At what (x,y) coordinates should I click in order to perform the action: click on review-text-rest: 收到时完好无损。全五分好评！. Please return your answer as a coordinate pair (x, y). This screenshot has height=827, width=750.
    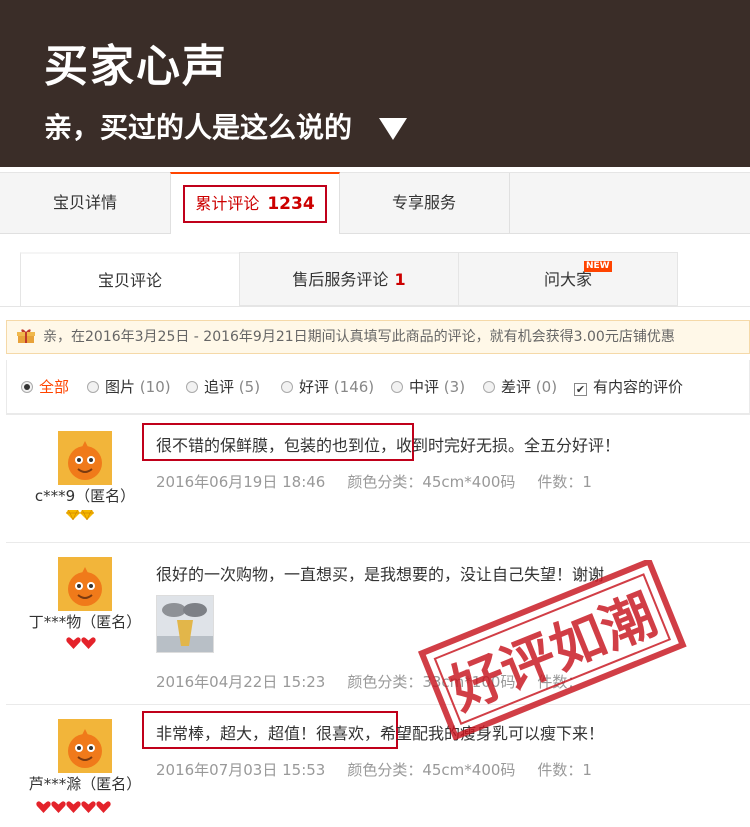
    Looking at the image, I should click on (508, 445).